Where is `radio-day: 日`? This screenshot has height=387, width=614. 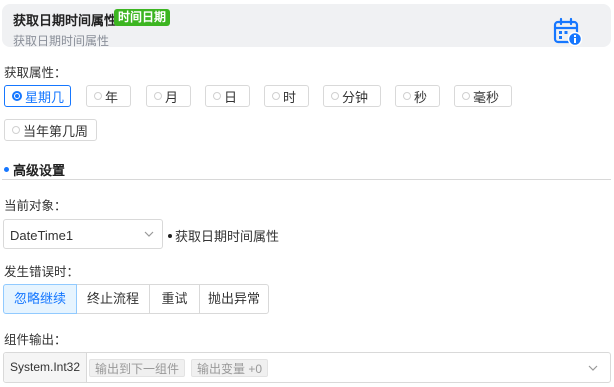
radio-day: 日 is located at coordinates (227, 96).